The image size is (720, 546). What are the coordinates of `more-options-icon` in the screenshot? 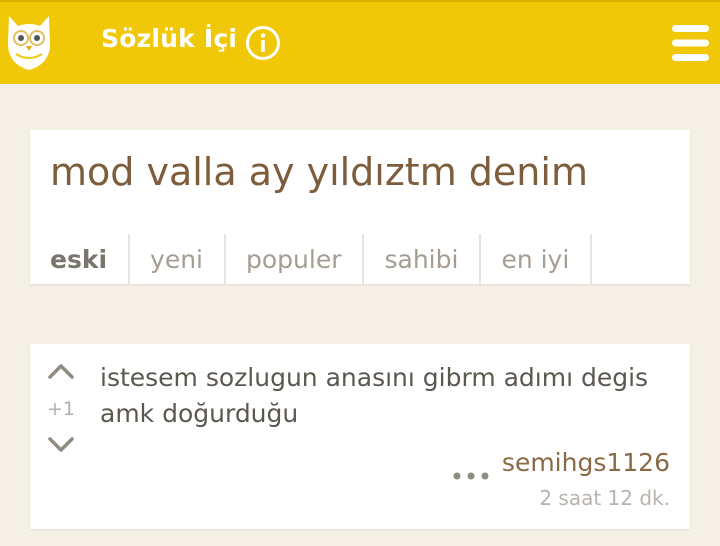 It's located at (471, 476).